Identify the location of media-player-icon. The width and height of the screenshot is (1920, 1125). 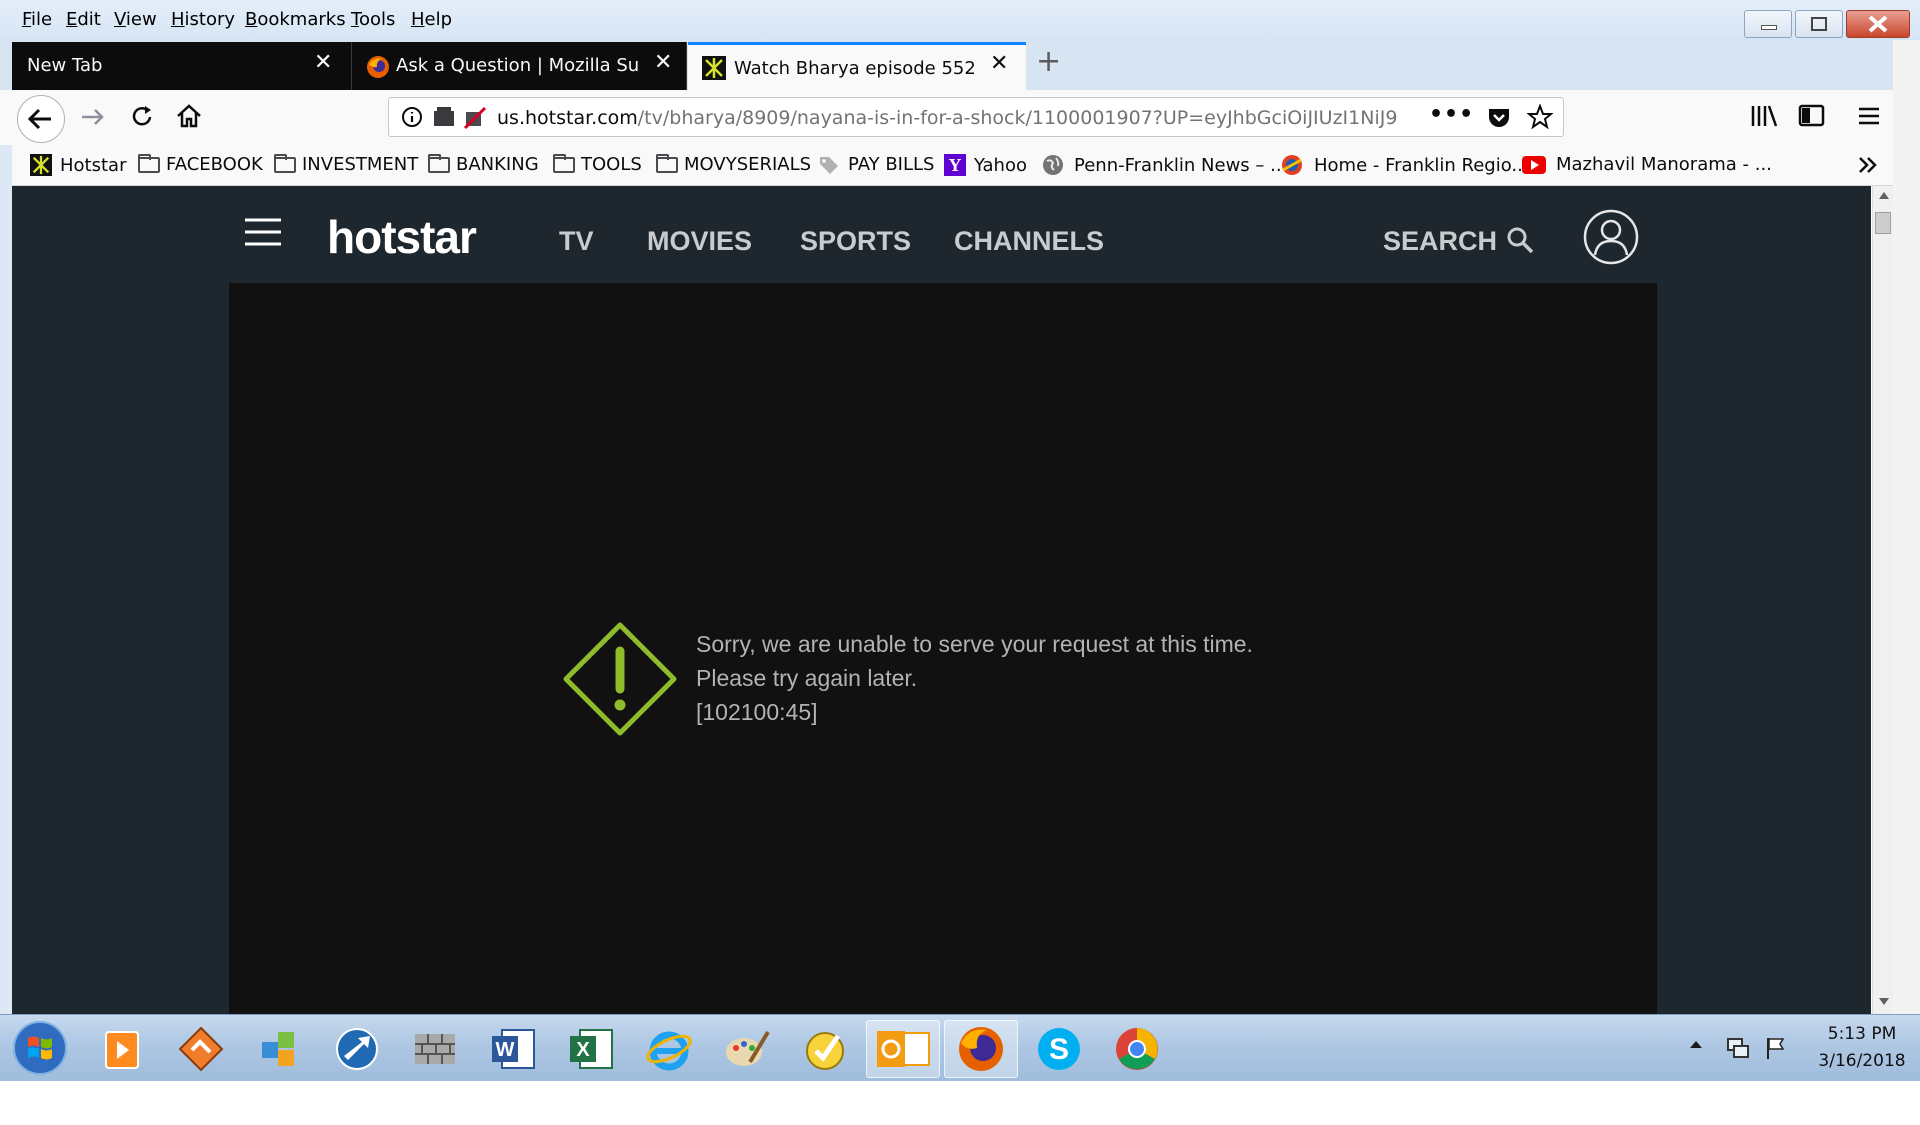
(123, 1049).